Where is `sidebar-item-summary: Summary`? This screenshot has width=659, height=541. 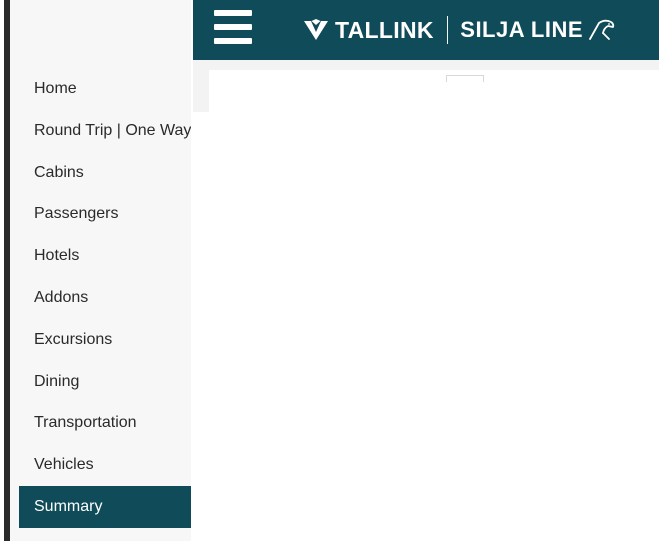 sidebar-item-summary: Summary is located at coordinates (105, 506).